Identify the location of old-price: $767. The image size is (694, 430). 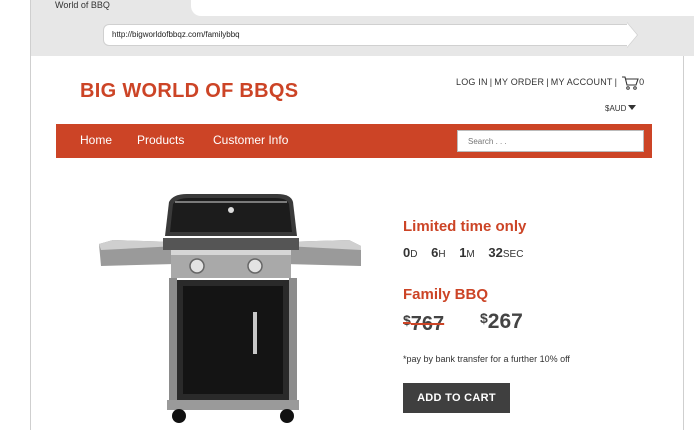
(423, 324).